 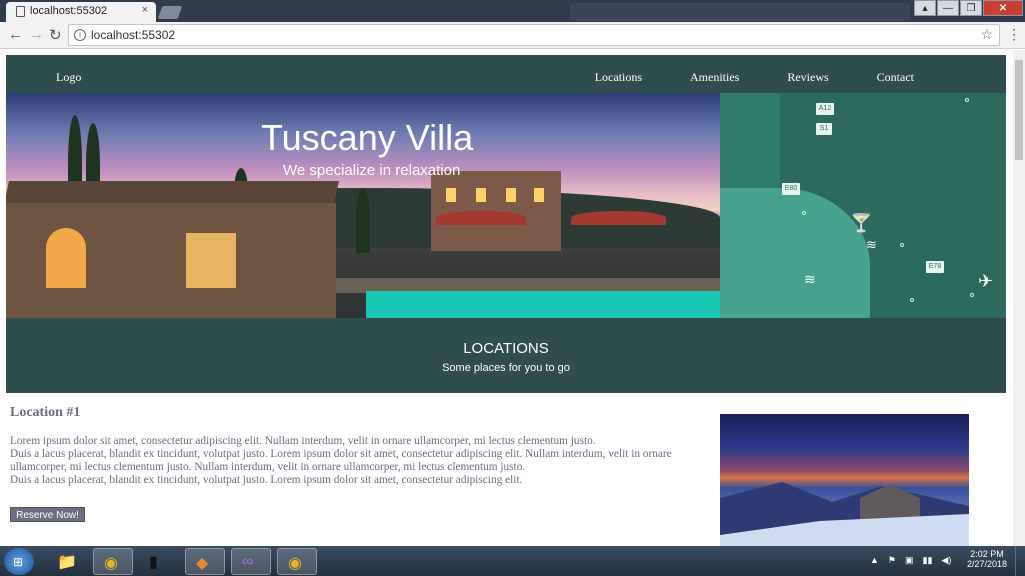 What do you see at coordinates (892, 560) in the screenshot?
I see `action-center-flag-icon: ⚑` at bounding box center [892, 560].